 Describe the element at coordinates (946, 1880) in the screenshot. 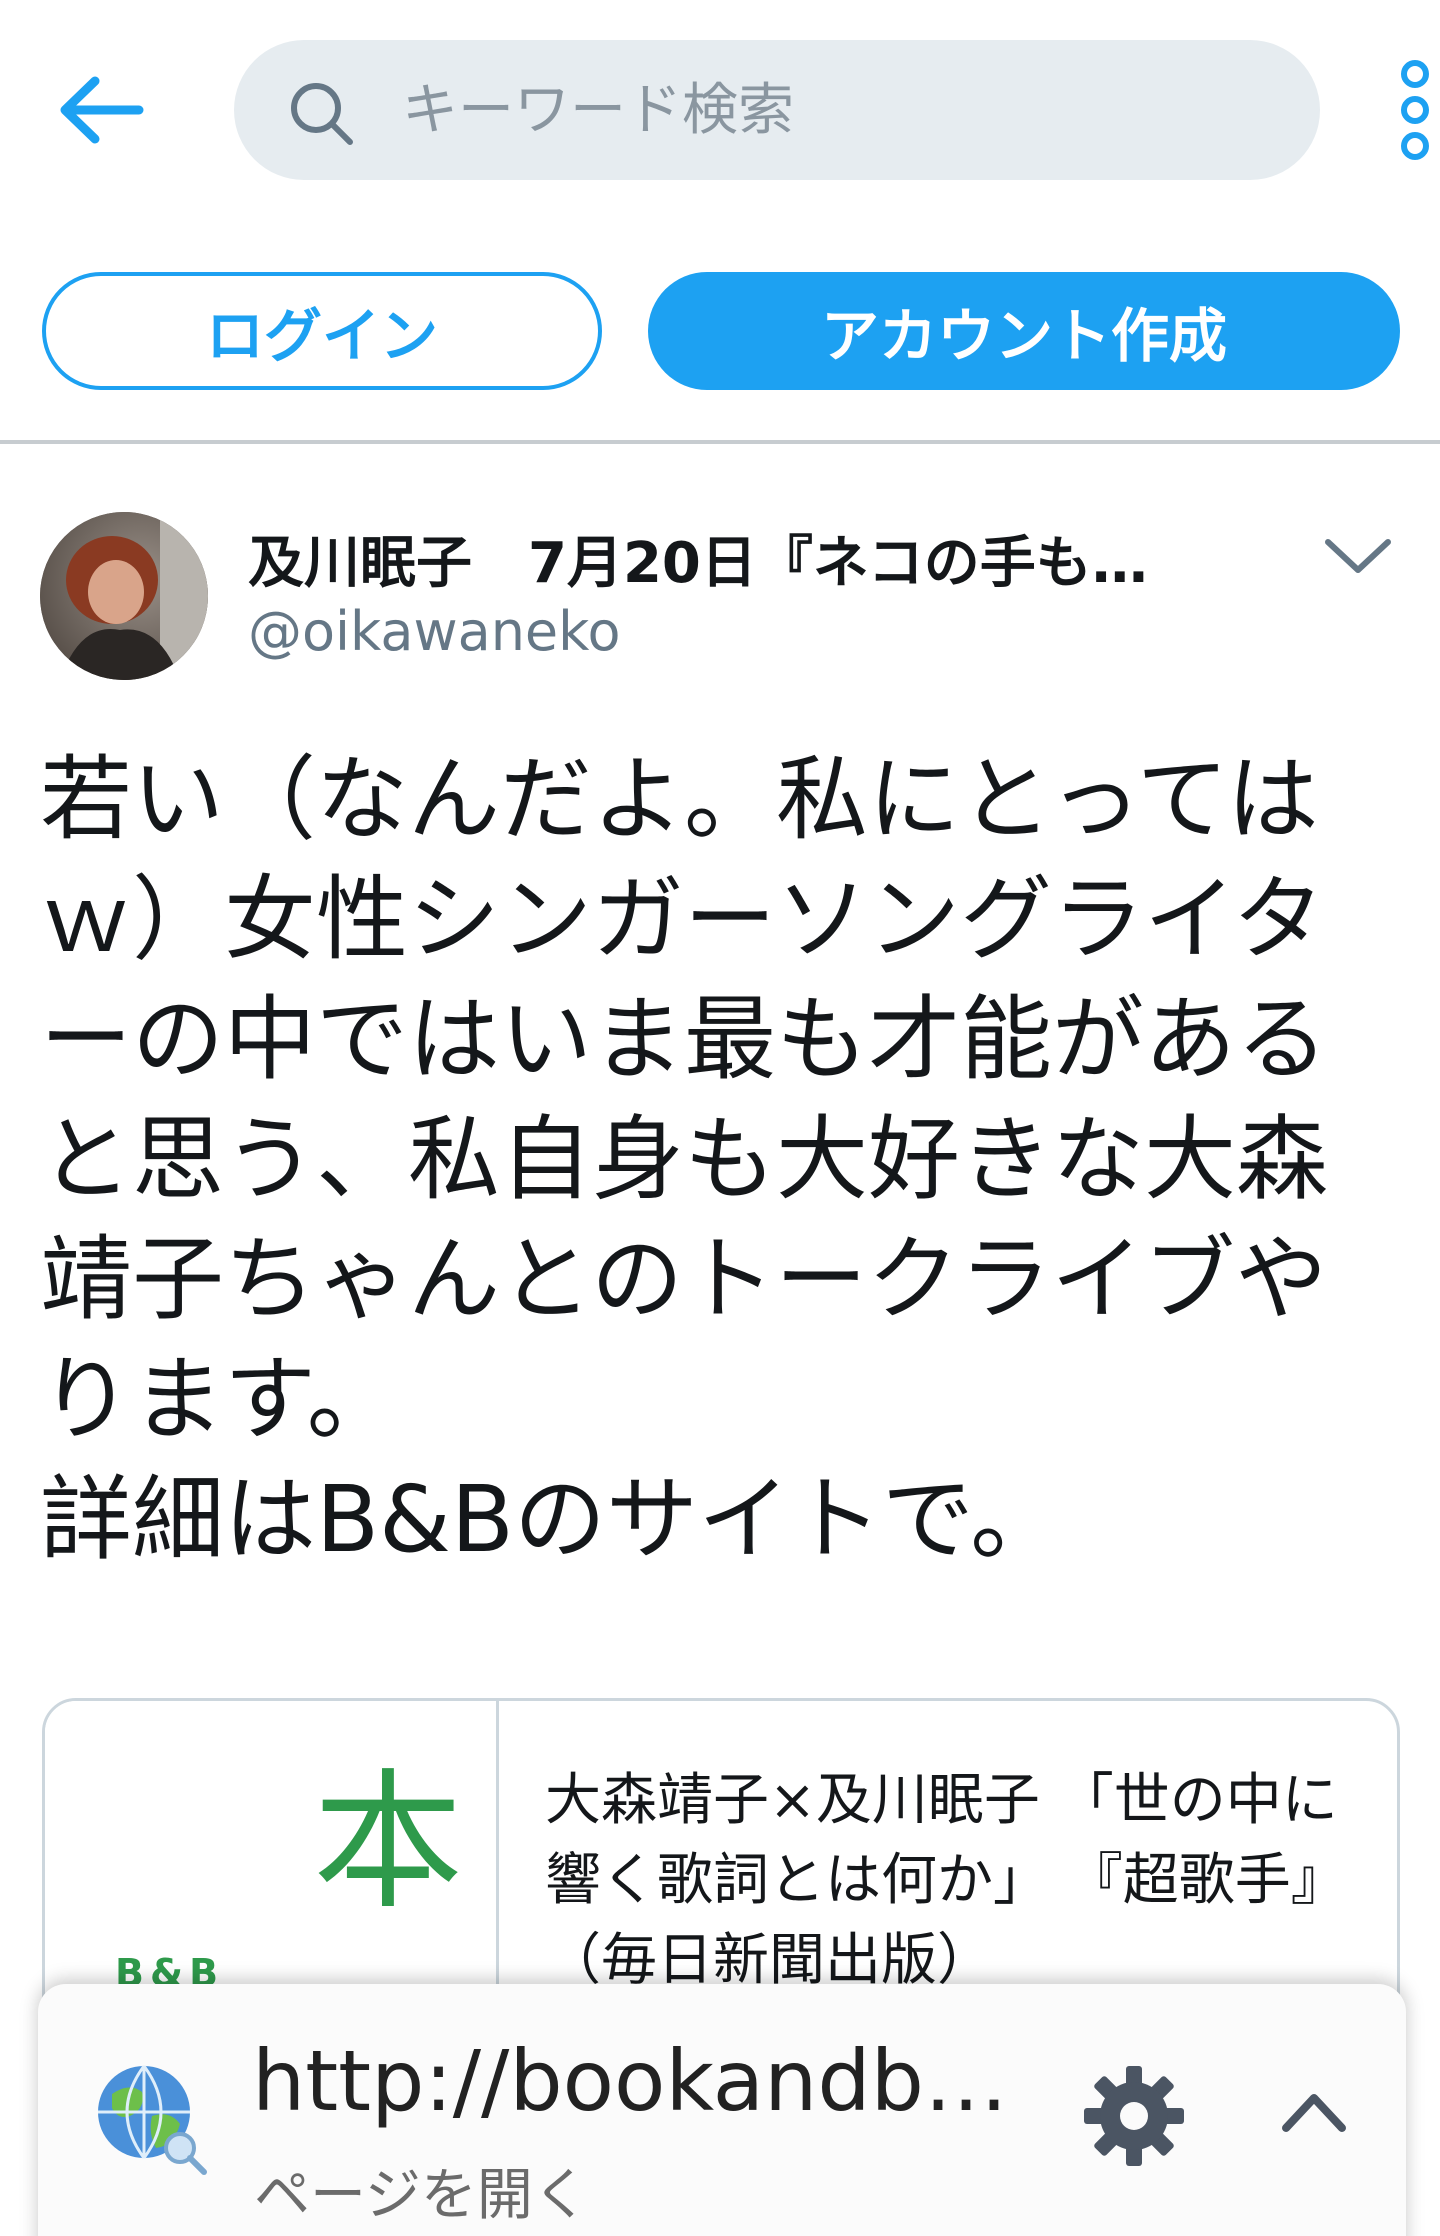

I see `card-title: 大森靖子×及川眠子 「世の中に響く歌詞とは何か」 『超歌手』（毎日新聞出版）` at that location.